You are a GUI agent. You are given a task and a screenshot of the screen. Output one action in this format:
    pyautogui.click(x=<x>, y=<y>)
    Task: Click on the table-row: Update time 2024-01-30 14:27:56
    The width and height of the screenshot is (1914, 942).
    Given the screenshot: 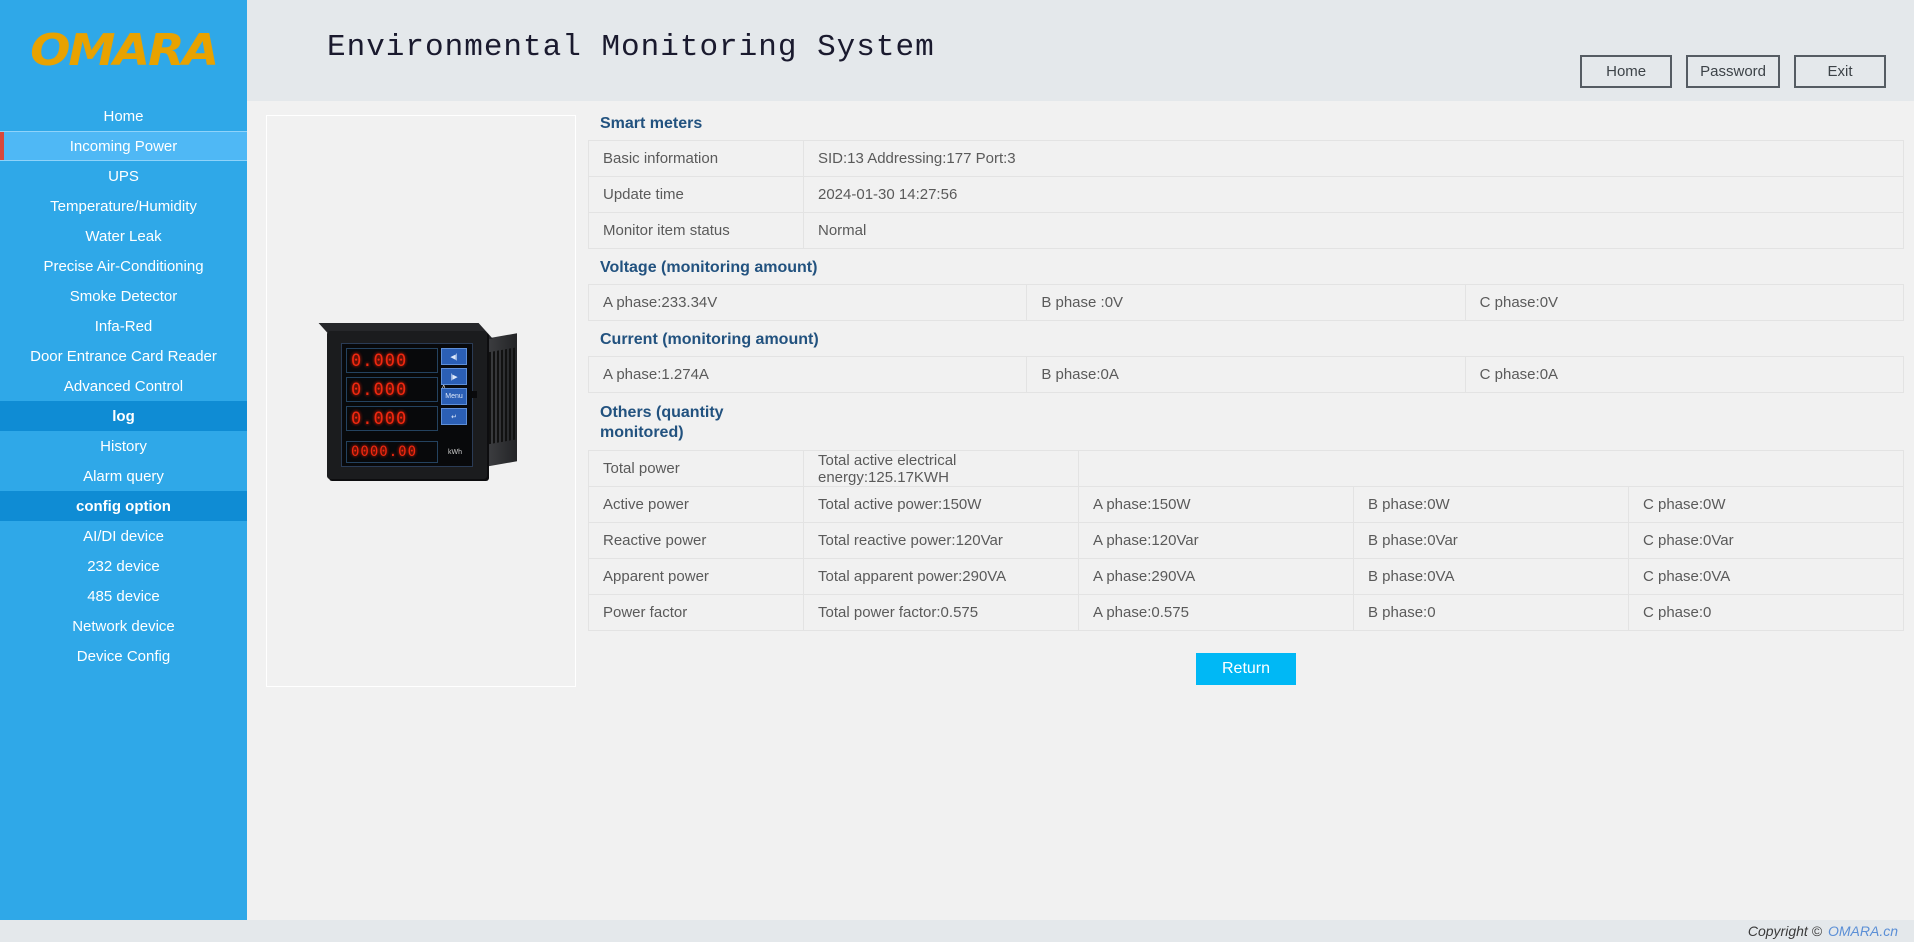 What is the action you would take?
    pyautogui.click(x=1246, y=194)
    